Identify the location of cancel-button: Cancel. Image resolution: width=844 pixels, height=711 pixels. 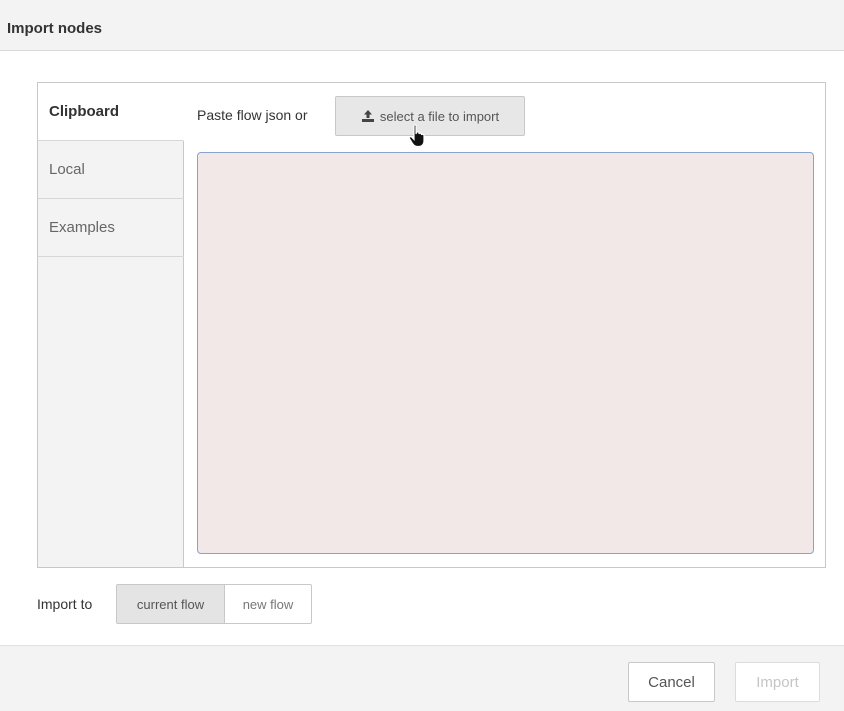
(671, 682).